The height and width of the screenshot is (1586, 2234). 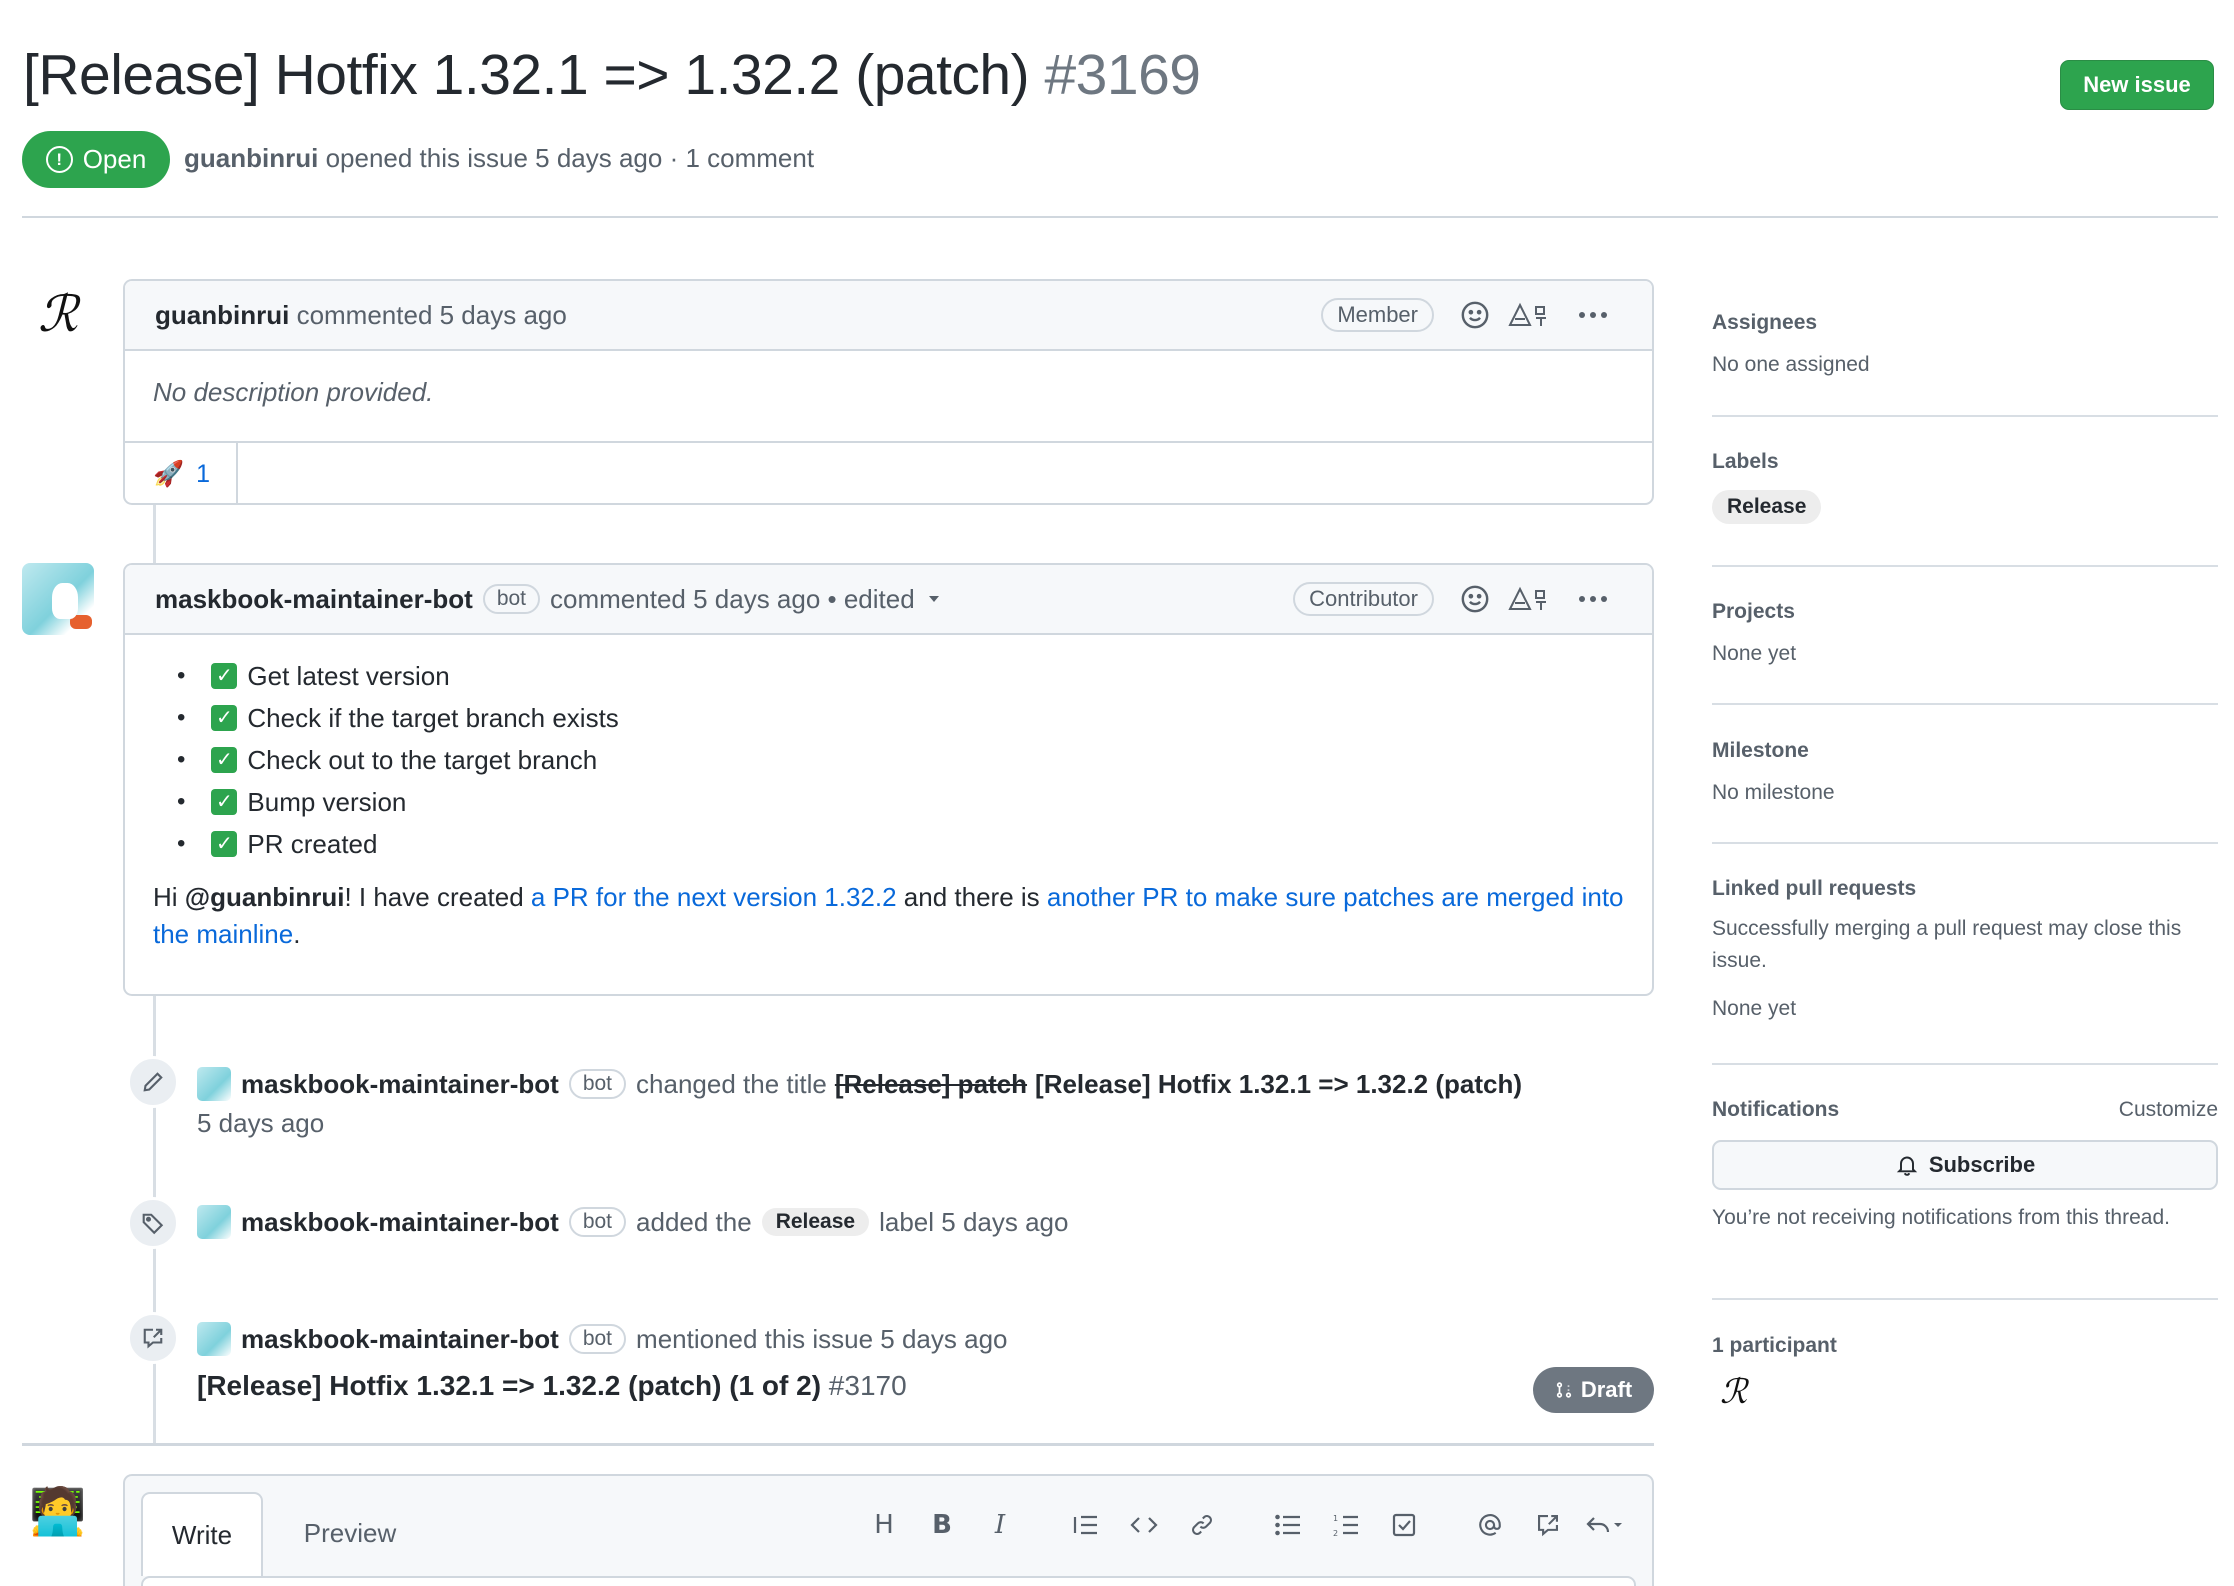 I want to click on projects-heading: Projects, so click(x=1965, y=612).